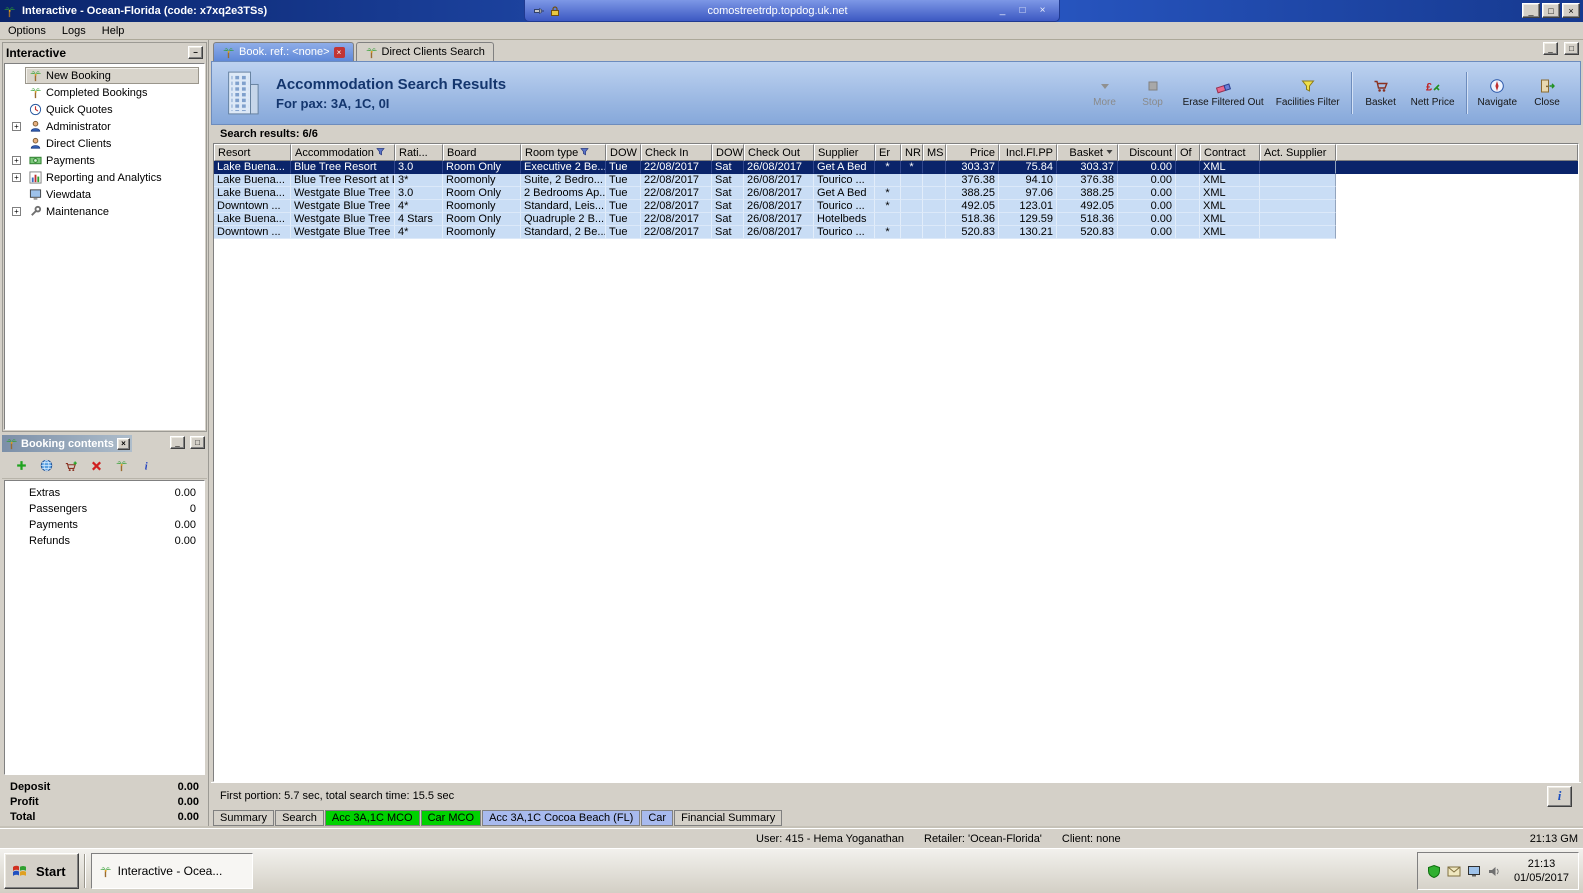  What do you see at coordinates (1023, 11) in the screenshot?
I see `rdp-restore-button: □` at bounding box center [1023, 11].